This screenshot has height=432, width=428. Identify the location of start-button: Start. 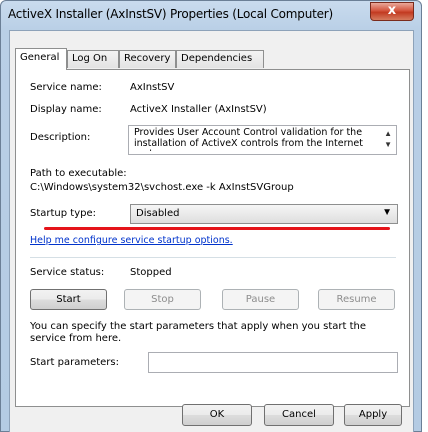
(68, 299).